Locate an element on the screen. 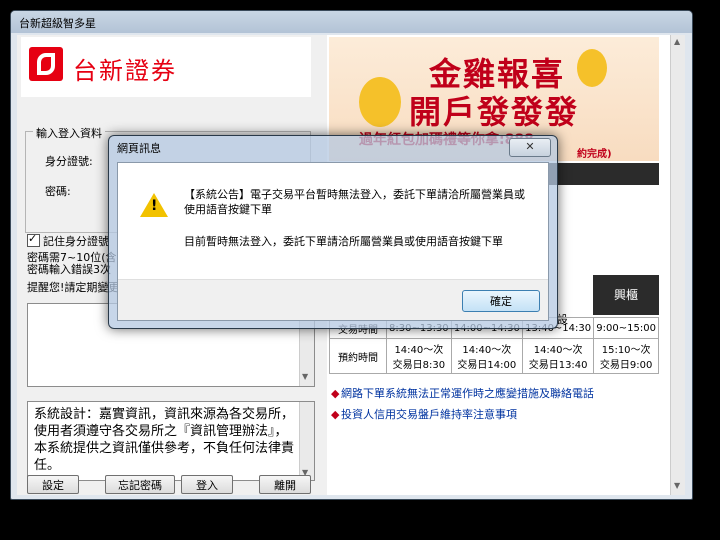  reminder-text: 提醒您!請定期變更 is located at coordinates (73, 287).